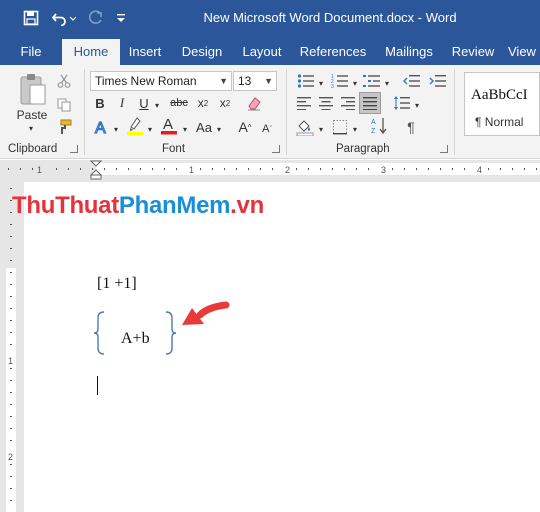 This screenshot has height=512, width=540. I want to click on doc-equation-text: A+b, so click(135, 339).